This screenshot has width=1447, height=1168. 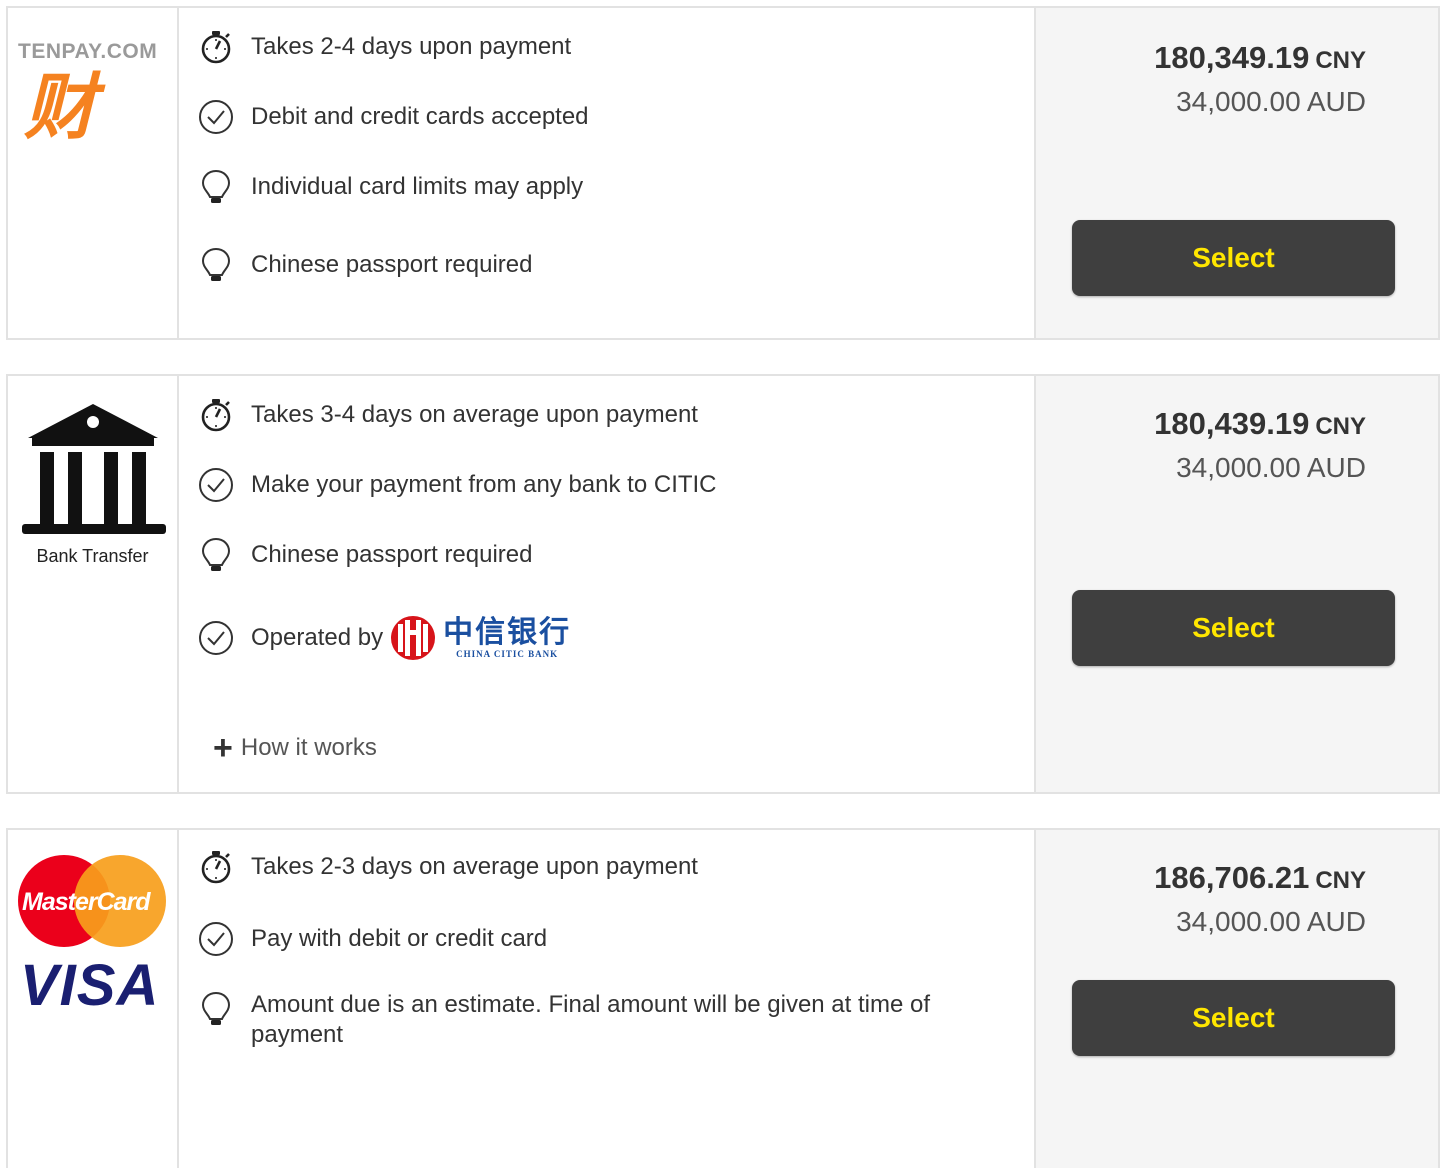 I want to click on feature-row: Individual card limits may apply, so click(x=390, y=187).